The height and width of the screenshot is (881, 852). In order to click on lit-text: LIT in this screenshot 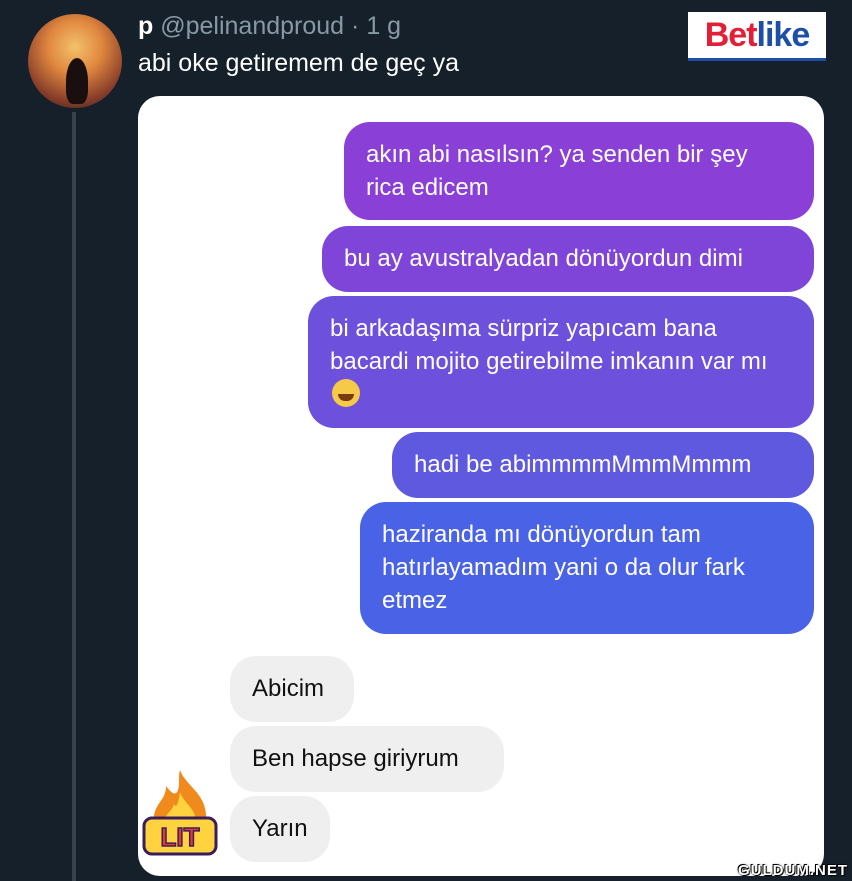, I will do `click(180, 837)`.